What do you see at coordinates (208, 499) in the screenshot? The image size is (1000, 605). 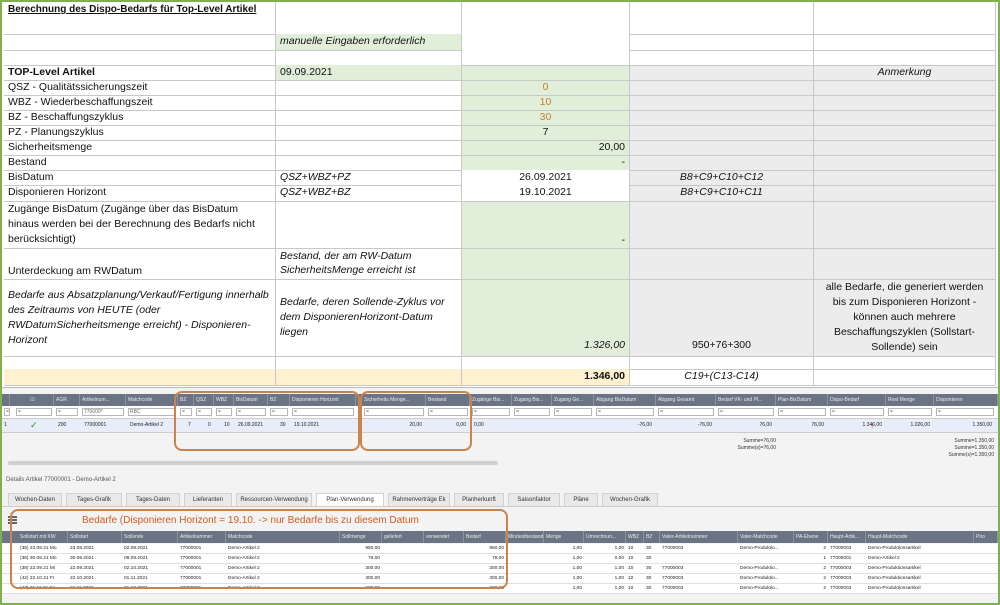 I see `tab-lieferanten: Lieferanten` at bounding box center [208, 499].